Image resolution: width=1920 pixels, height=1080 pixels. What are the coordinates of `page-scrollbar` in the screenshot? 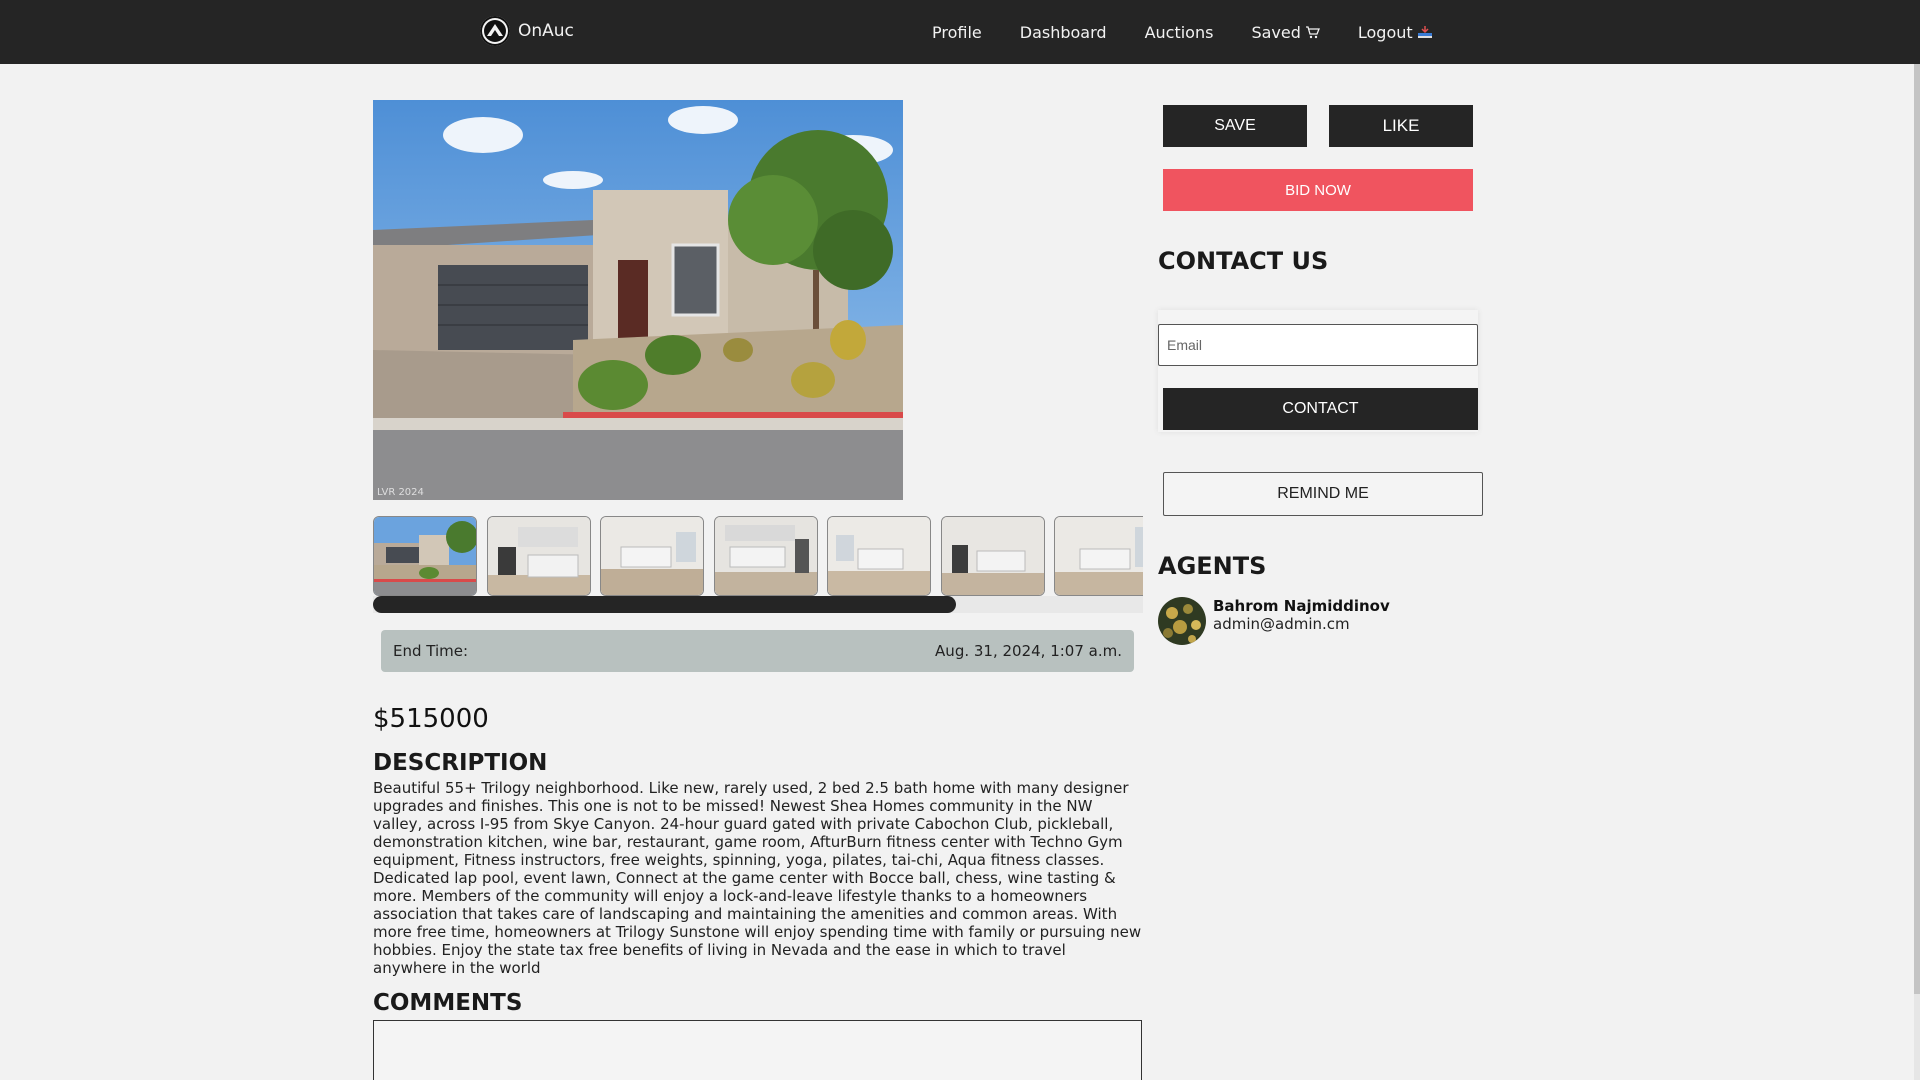 It's located at (1917, 572).